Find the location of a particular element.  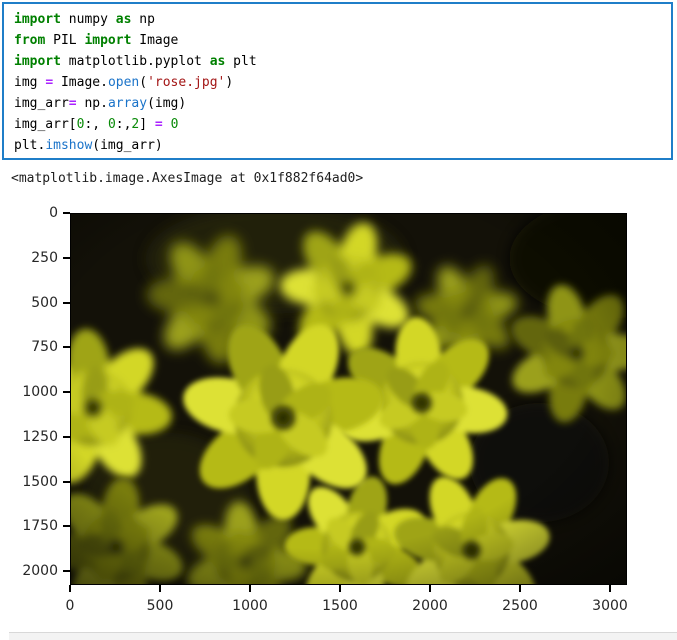

code-line: import numpy as np is located at coordinates (342, 19).